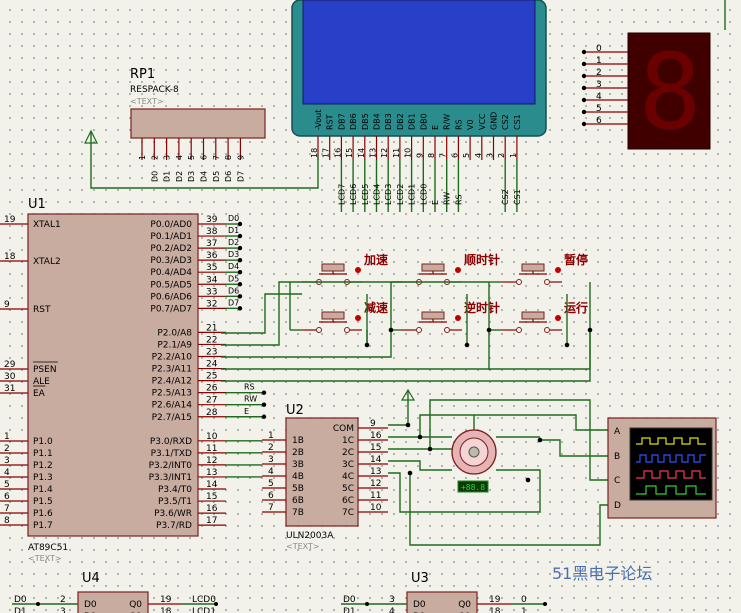 The image size is (741, 613). What do you see at coordinates (451, 316) in the screenshot?
I see `ccw-button: 逆时针` at bounding box center [451, 316].